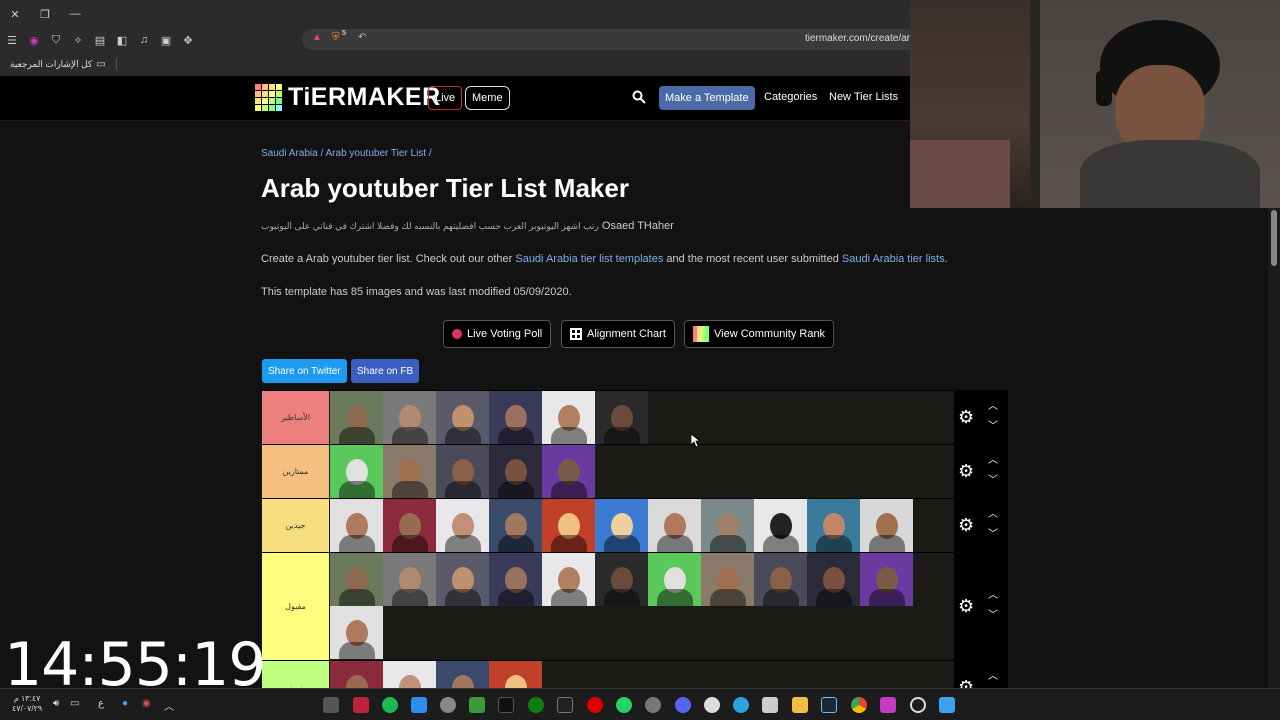  What do you see at coordinates (122, 40) in the screenshot?
I see `sidebar-icon: ◧` at bounding box center [122, 40].